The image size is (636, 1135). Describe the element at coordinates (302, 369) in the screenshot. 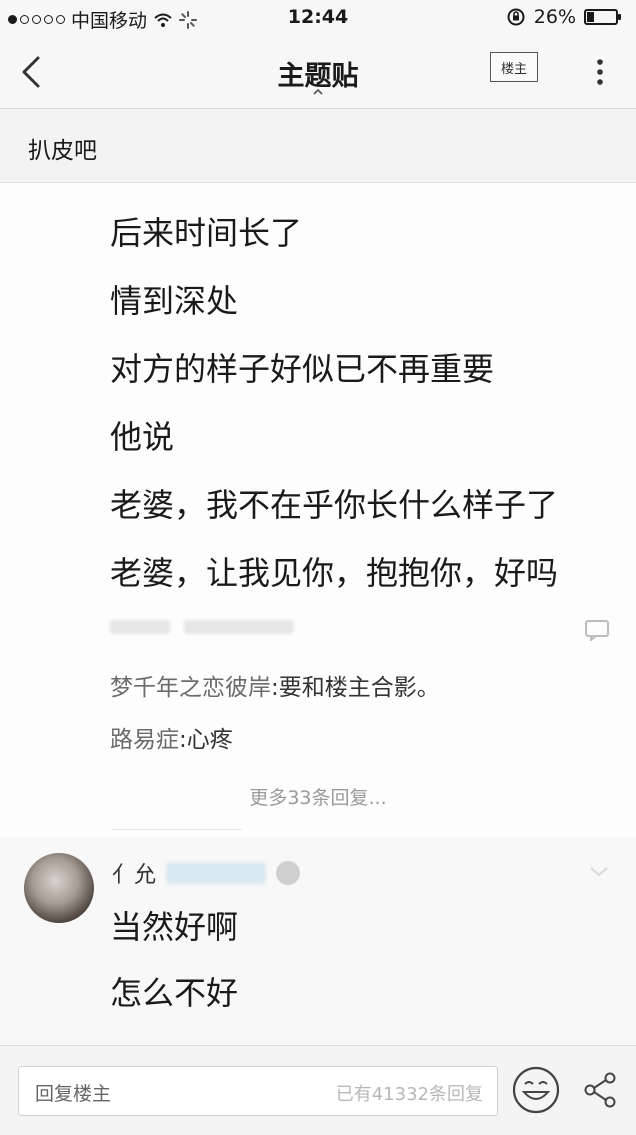

I see `post-line: 对方的样子好似已不再重要` at that location.